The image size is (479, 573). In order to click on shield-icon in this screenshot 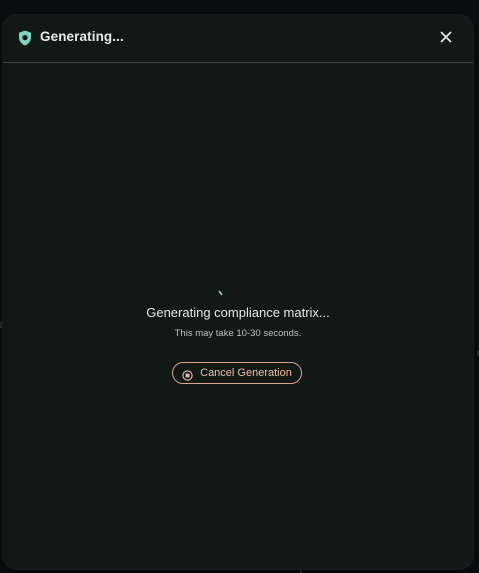, I will do `click(25, 38)`.